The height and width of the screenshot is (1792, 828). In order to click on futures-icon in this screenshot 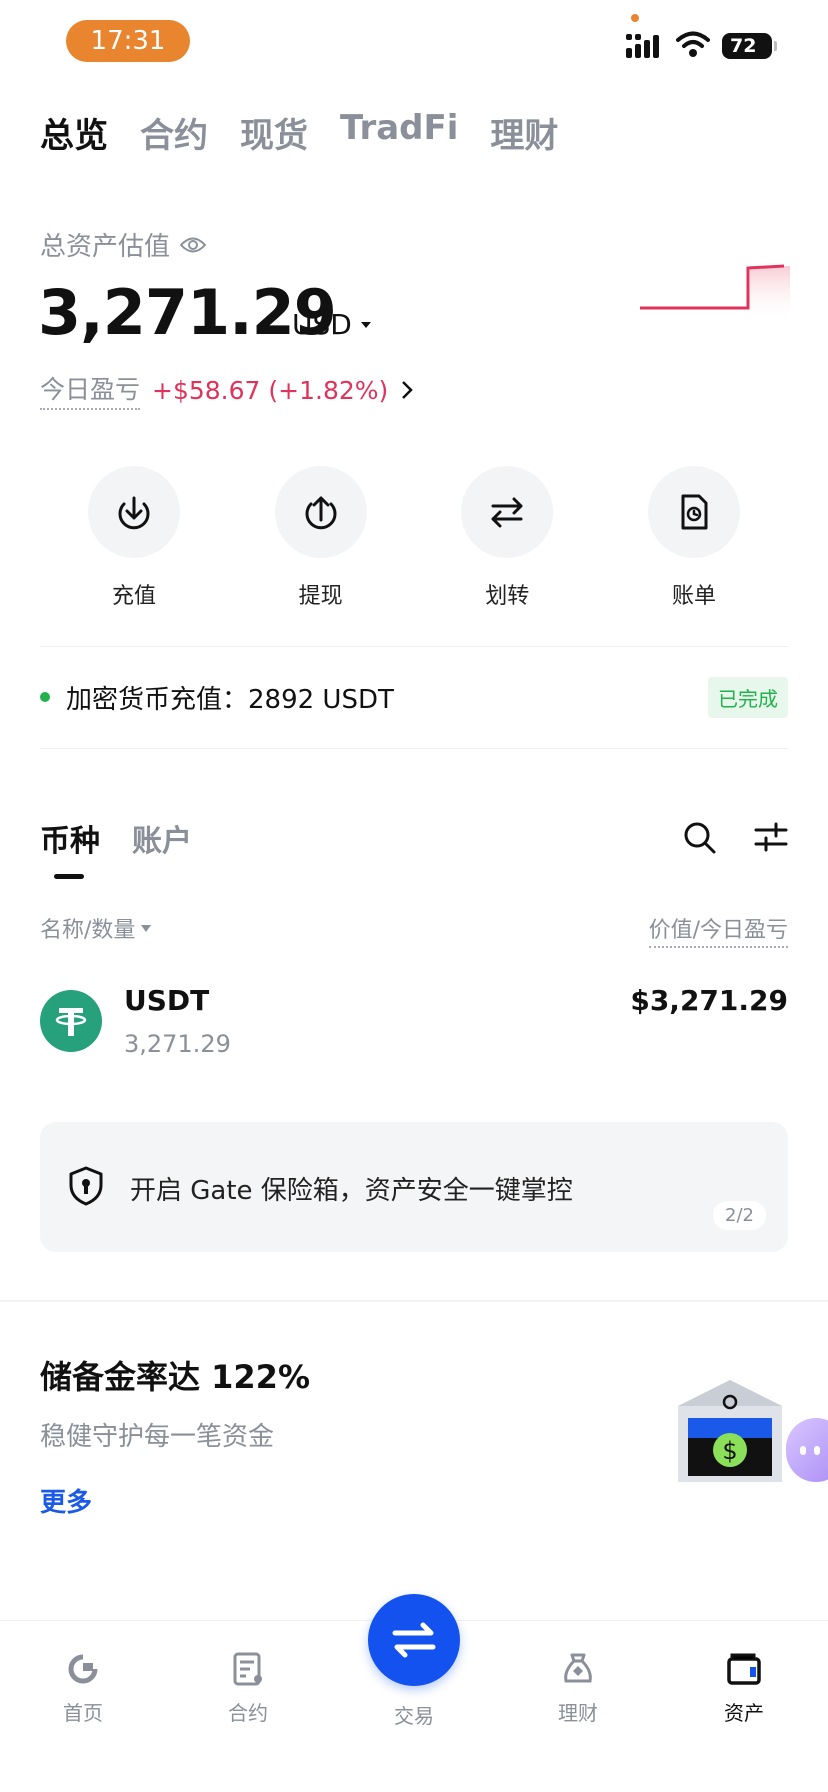, I will do `click(247, 1669)`.